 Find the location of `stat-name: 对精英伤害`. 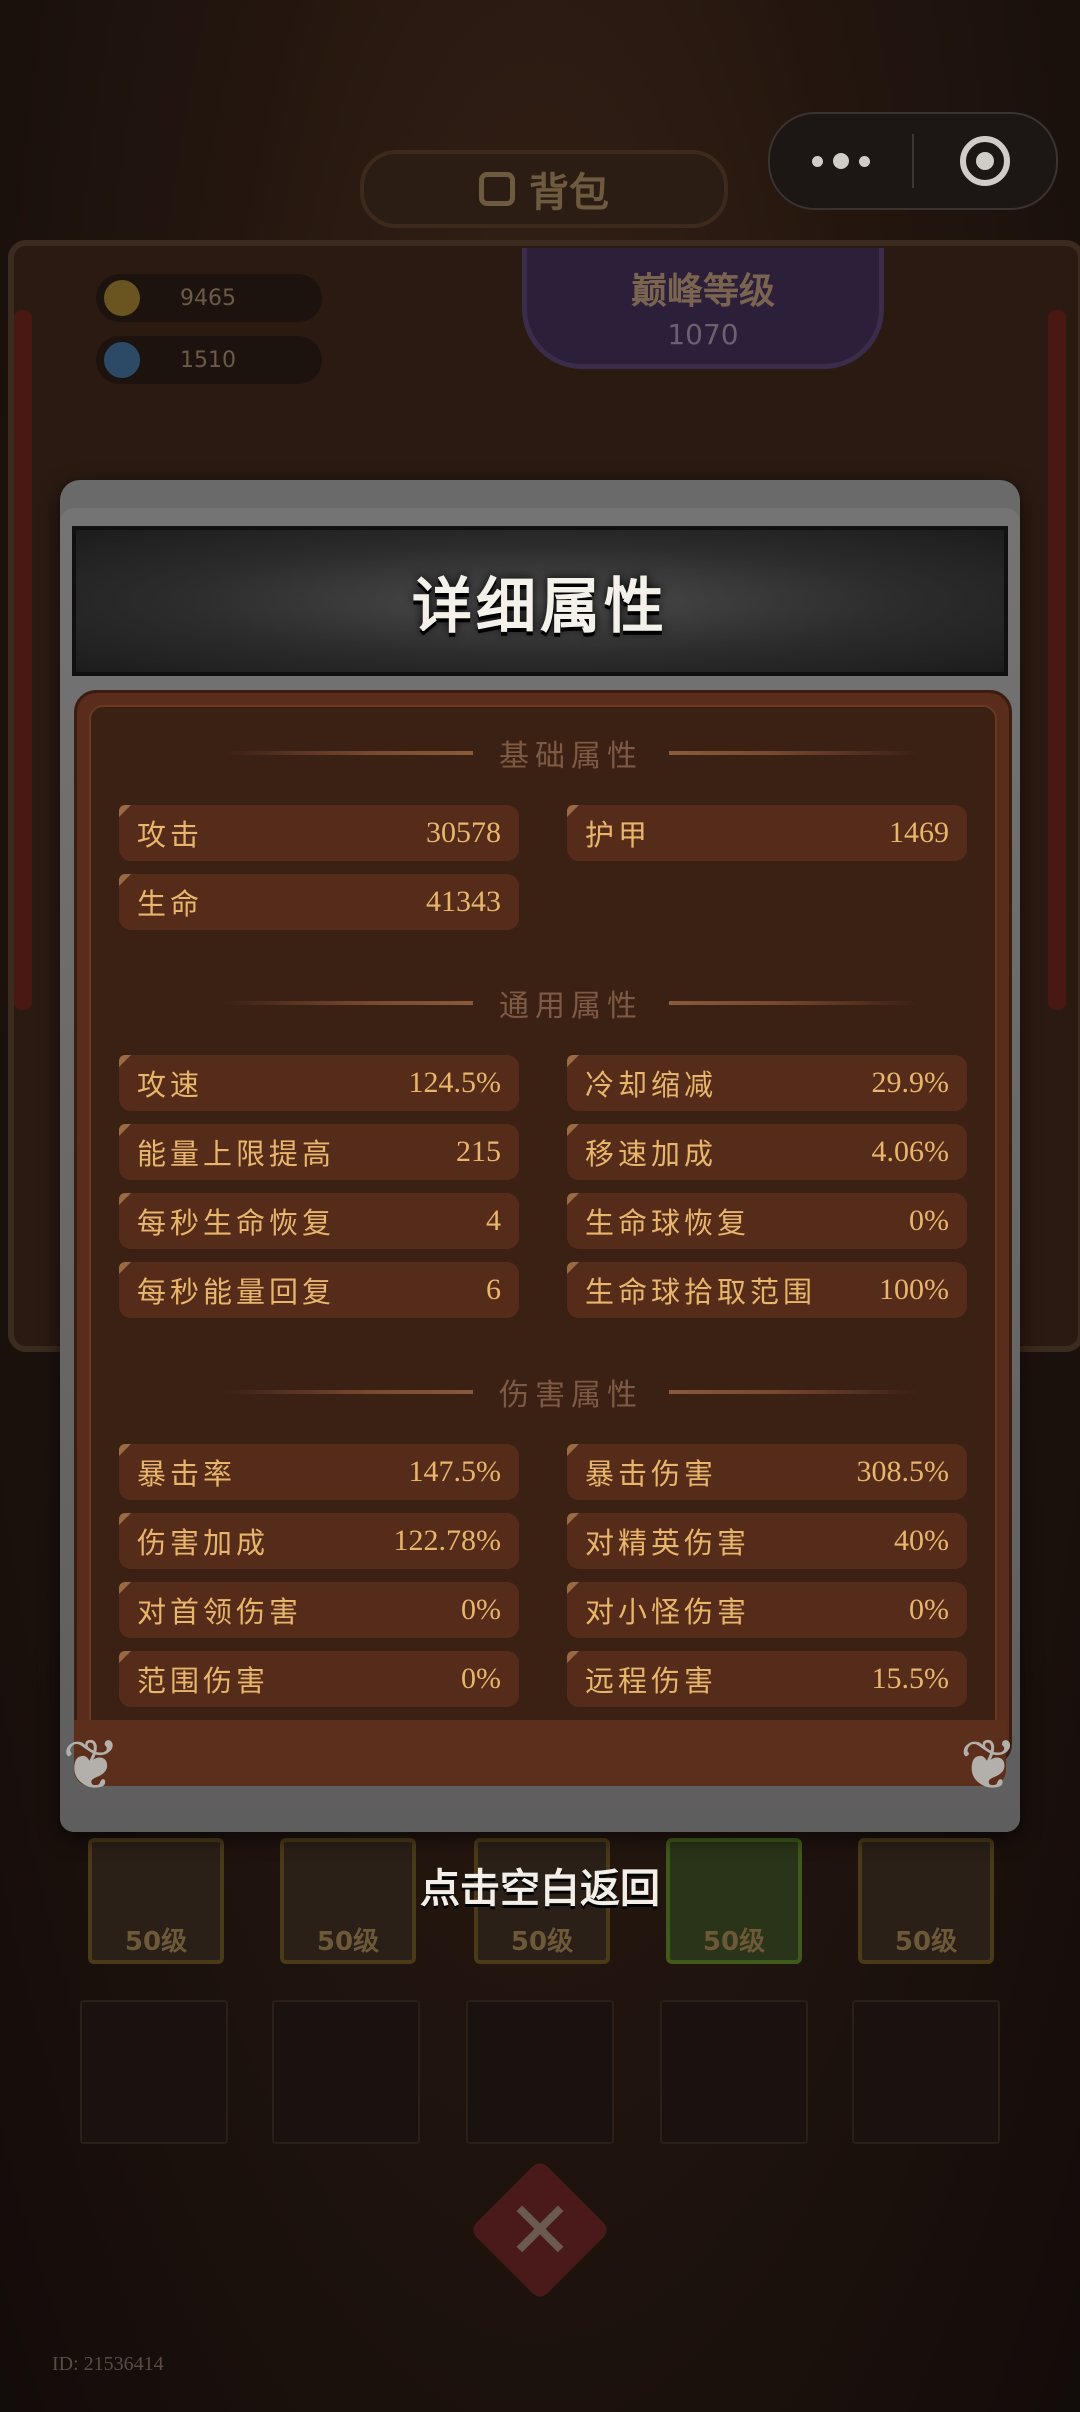

stat-name: 对精英伤害 is located at coordinates (668, 1543).